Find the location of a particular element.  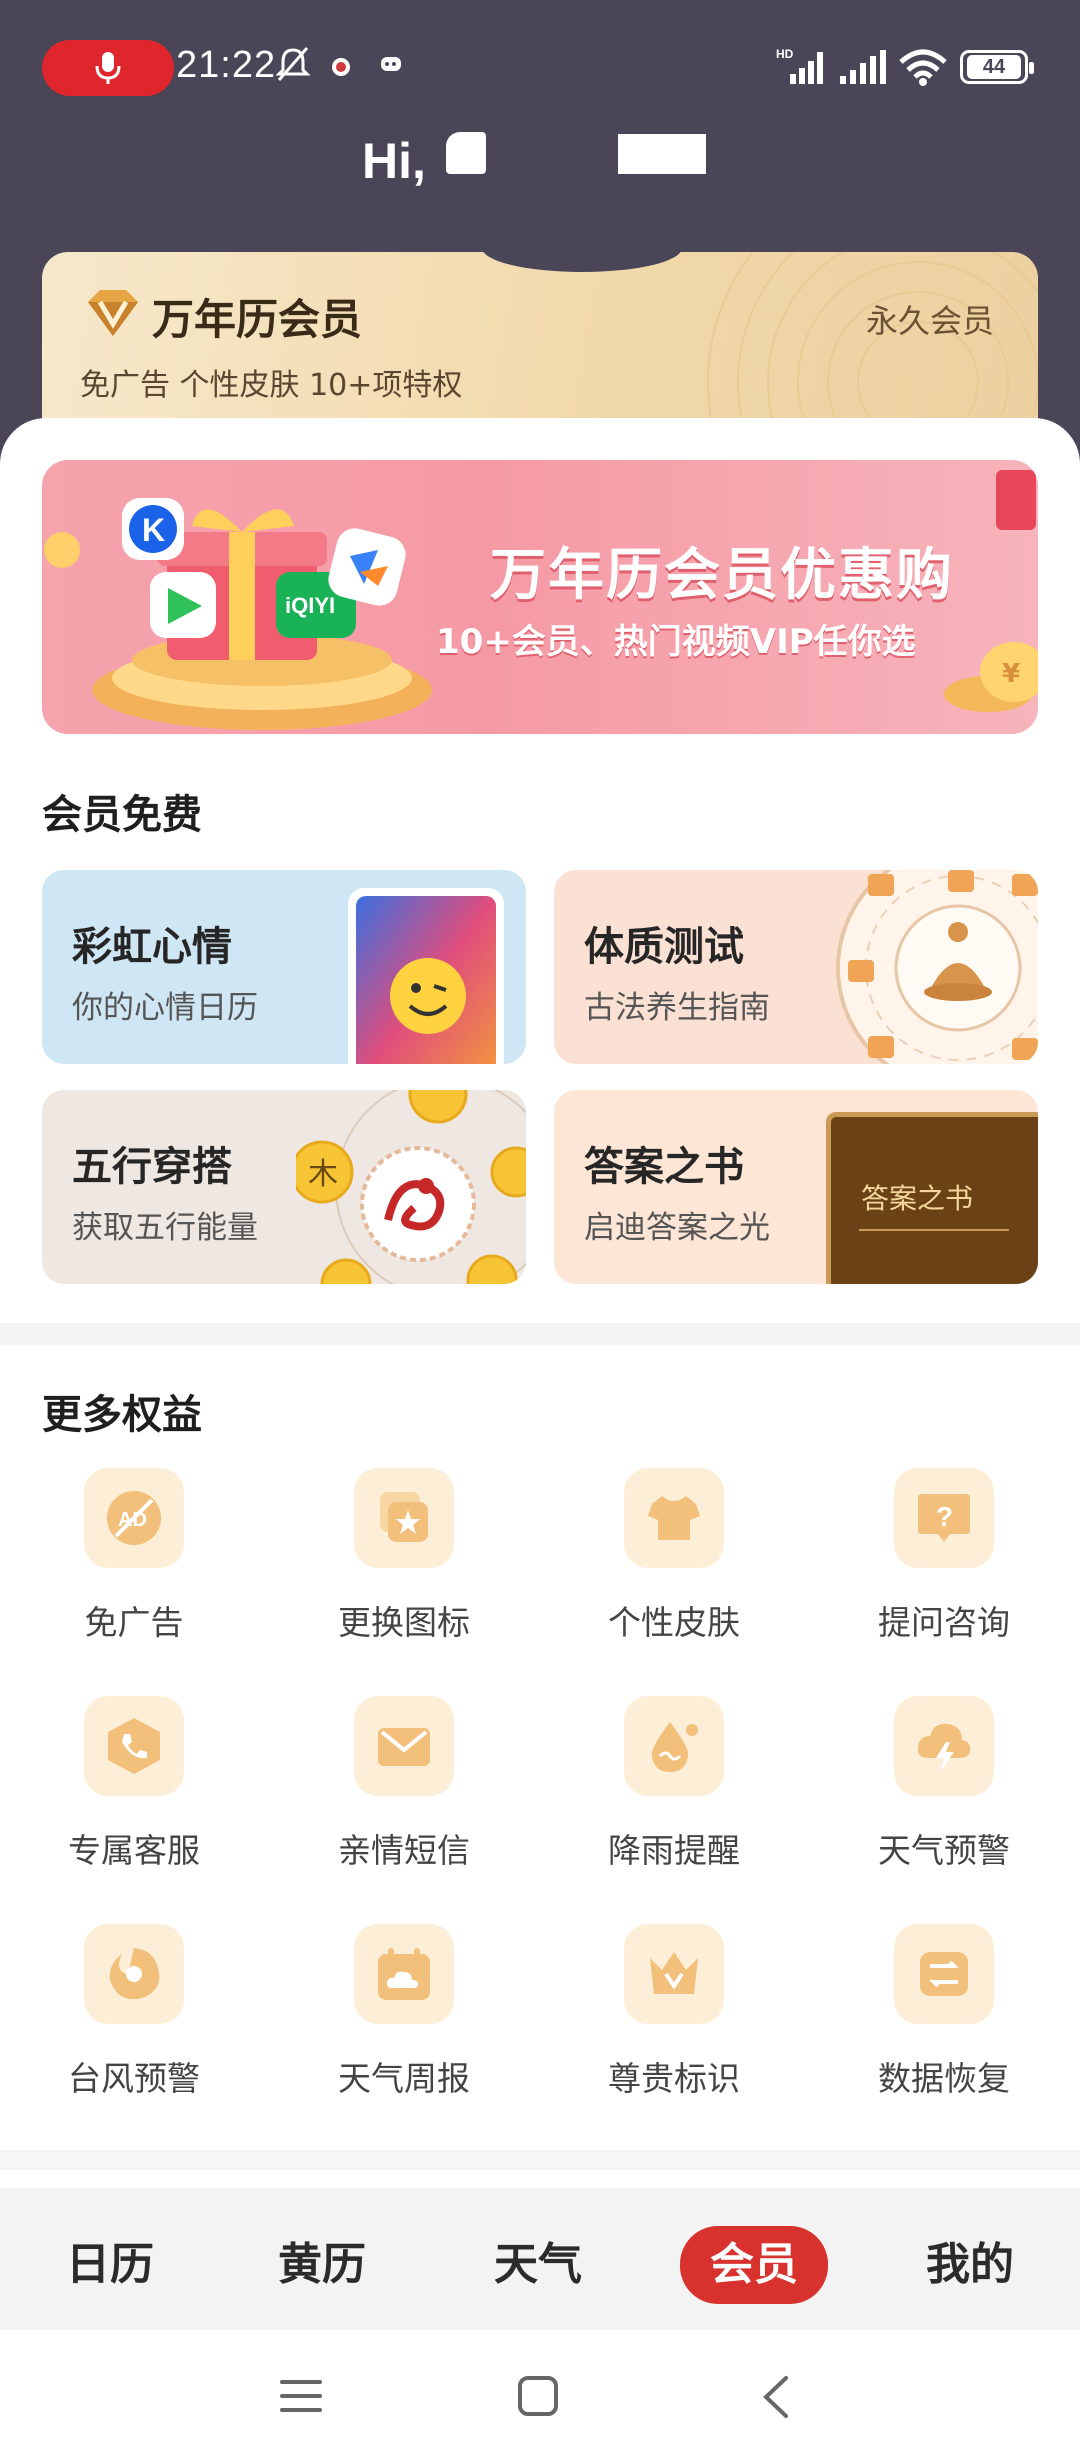

microphone-icon is located at coordinates (108, 68).